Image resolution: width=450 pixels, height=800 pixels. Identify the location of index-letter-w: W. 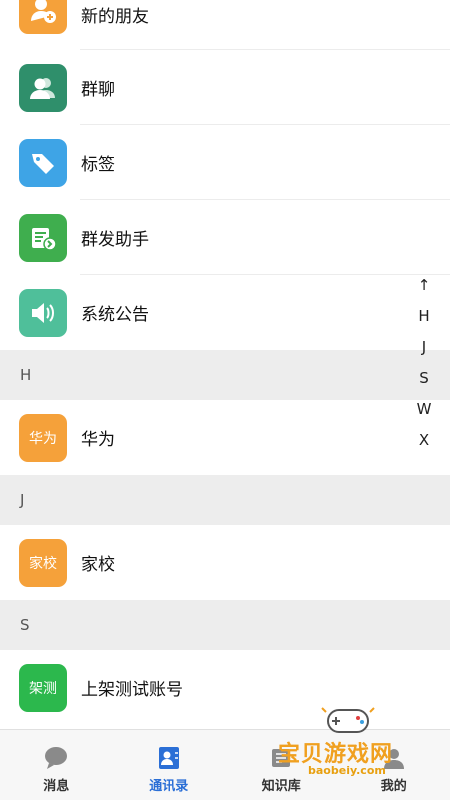
(424, 409).